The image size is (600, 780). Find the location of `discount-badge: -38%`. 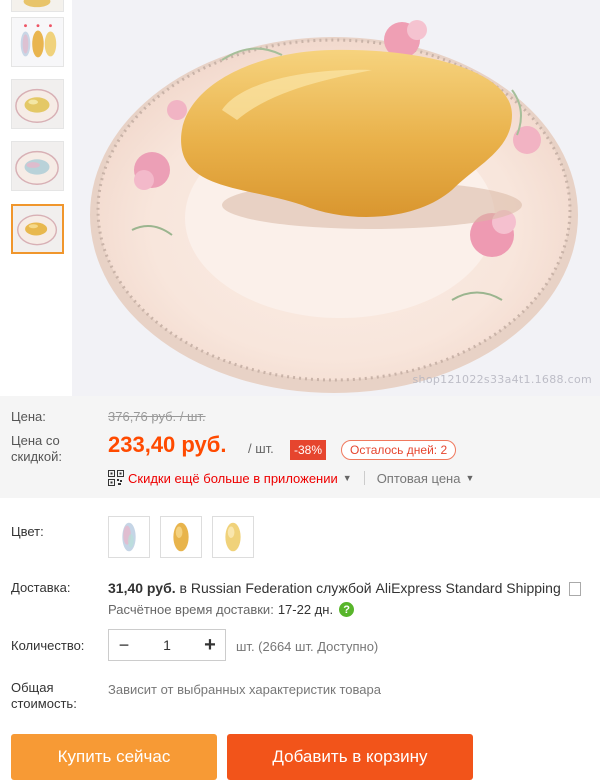

discount-badge: -38% is located at coordinates (308, 450).